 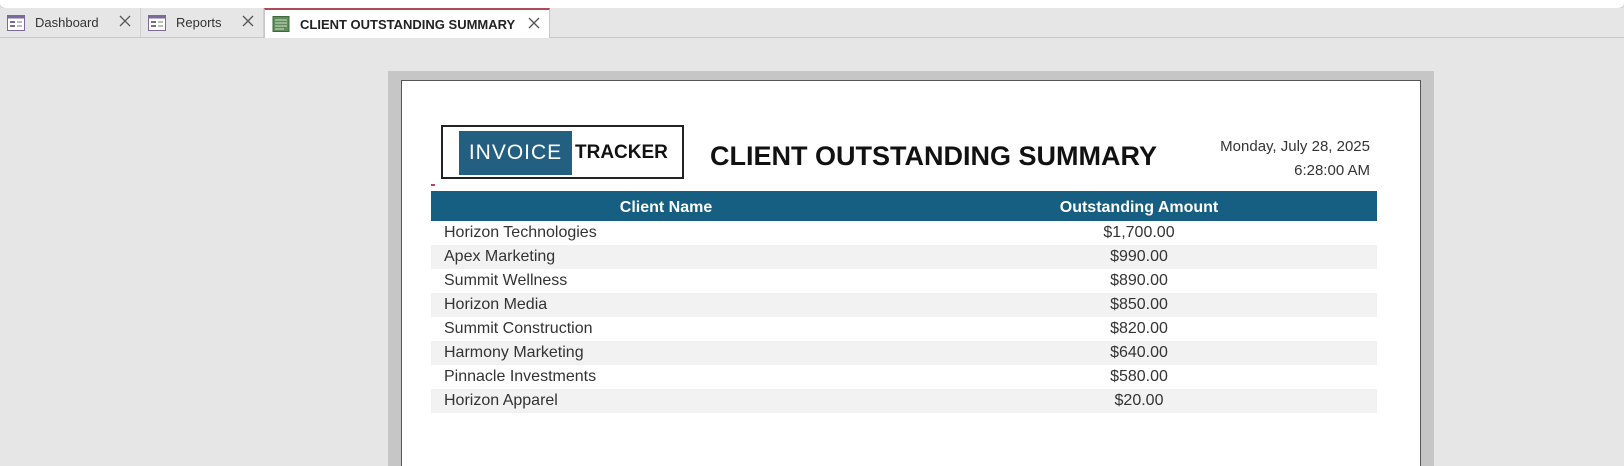 What do you see at coordinates (515, 153) in the screenshot?
I see `logo-invoice-box: INVOICE` at bounding box center [515, 153].